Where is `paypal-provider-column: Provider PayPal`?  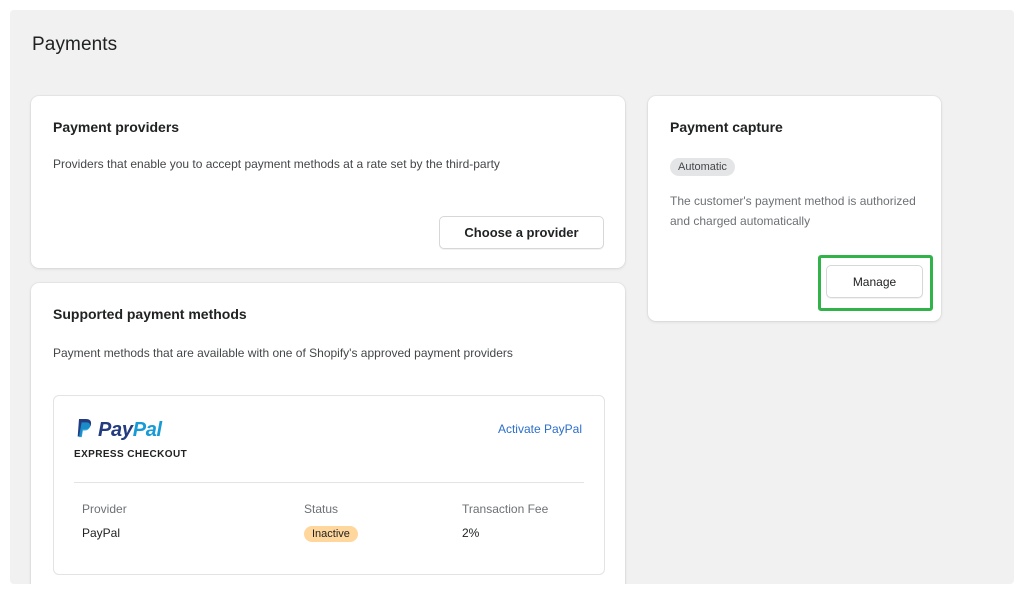
paypal-provider-column: Provider PayPal is located at coordinates (104, 521).